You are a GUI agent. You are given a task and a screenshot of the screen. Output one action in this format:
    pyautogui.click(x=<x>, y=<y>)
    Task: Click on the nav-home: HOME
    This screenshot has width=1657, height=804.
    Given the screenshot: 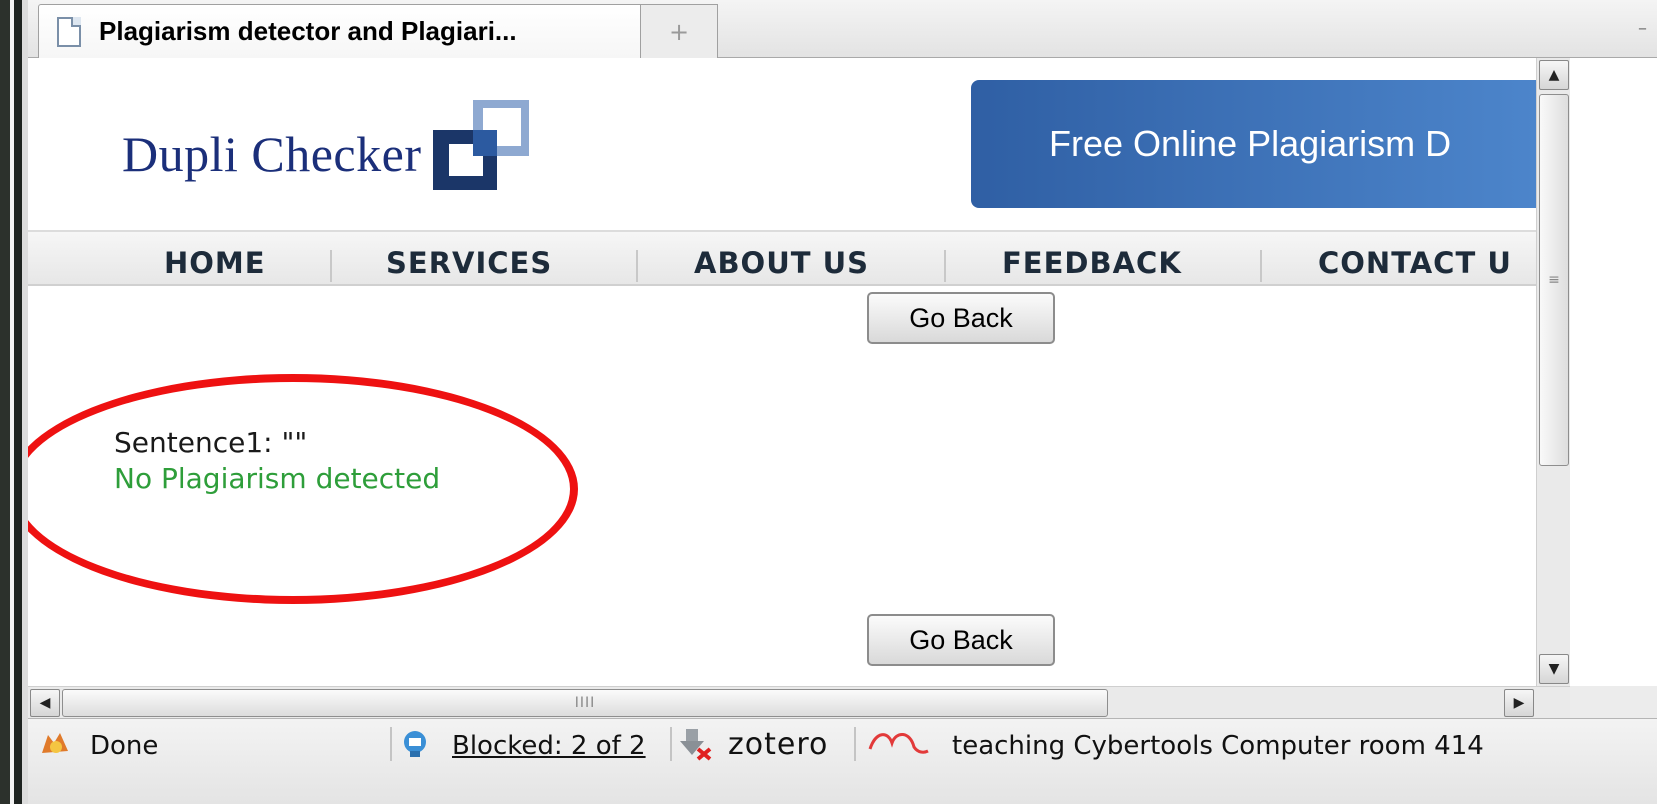 What is the action you would take?
    pyautogui.click(x=215, y=258)
    